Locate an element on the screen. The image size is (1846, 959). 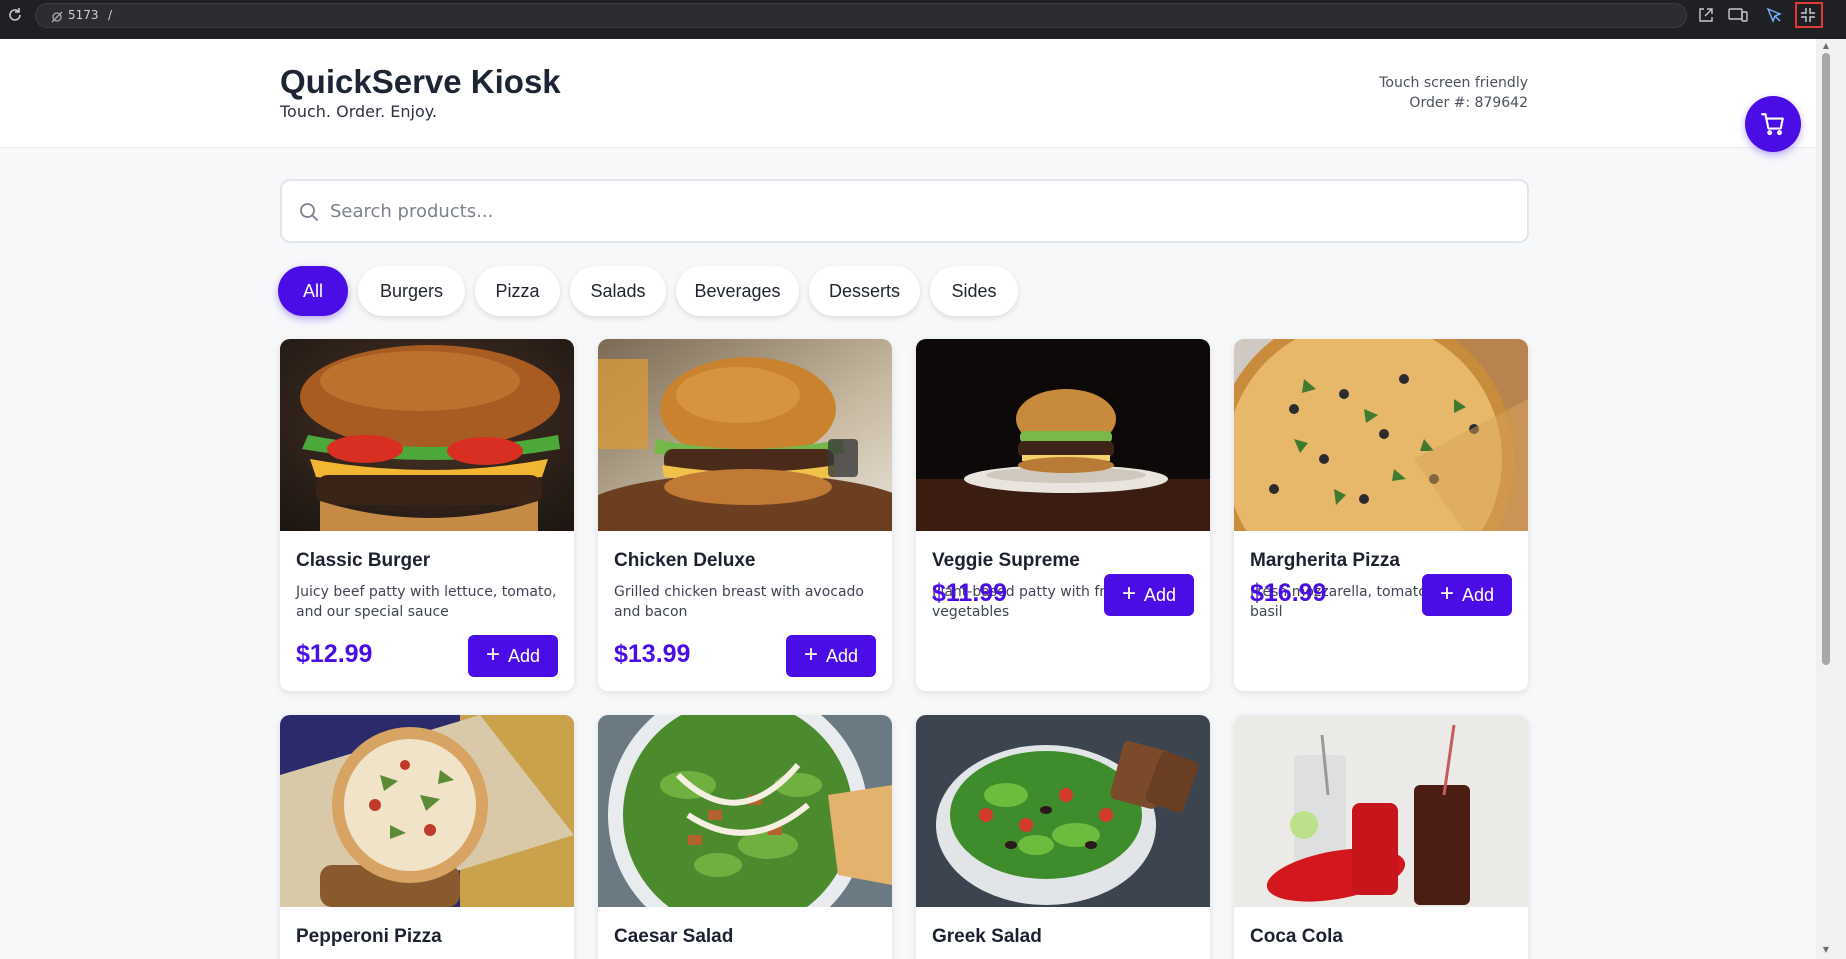
product-price: $16.99 is located at coordinates (1288, 593).